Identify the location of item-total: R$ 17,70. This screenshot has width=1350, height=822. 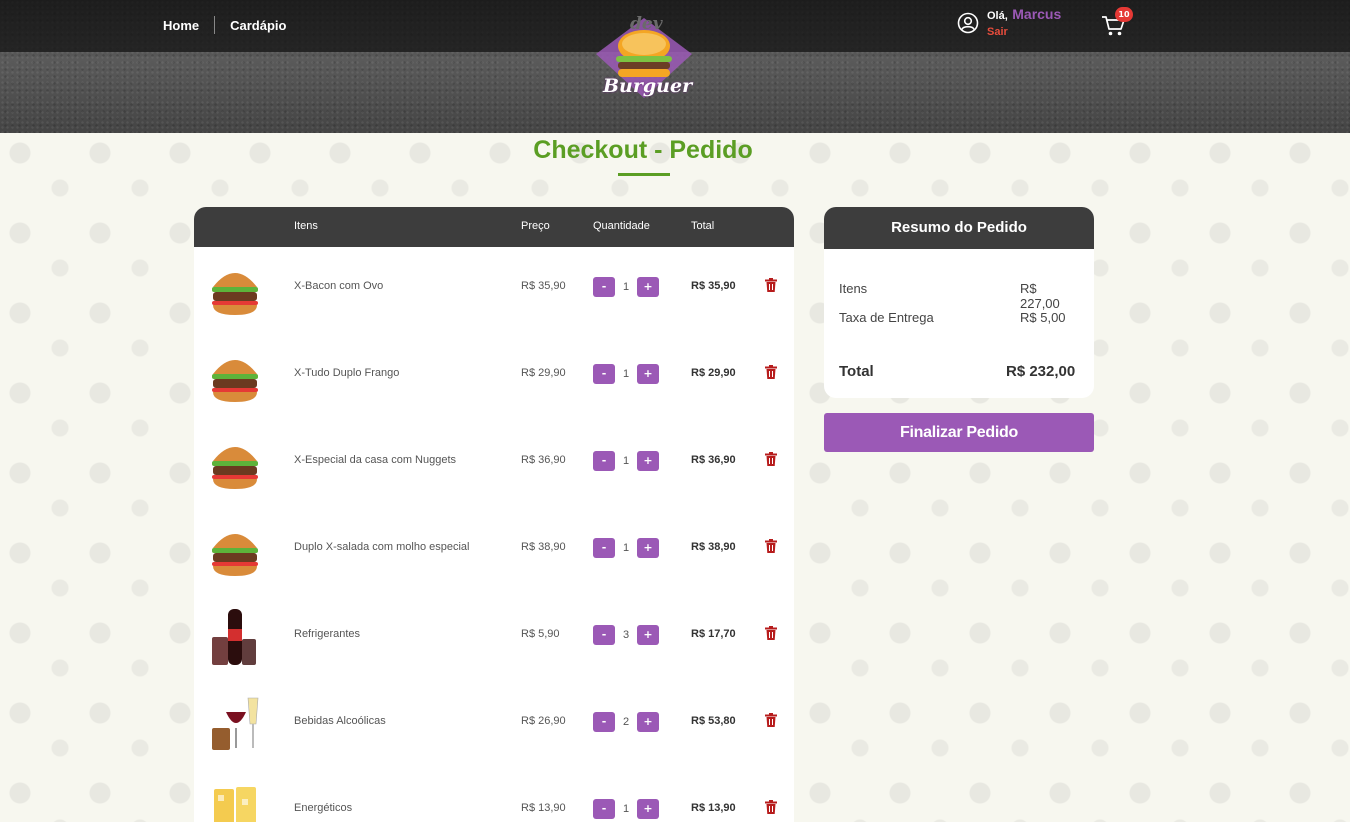
(713, 634).